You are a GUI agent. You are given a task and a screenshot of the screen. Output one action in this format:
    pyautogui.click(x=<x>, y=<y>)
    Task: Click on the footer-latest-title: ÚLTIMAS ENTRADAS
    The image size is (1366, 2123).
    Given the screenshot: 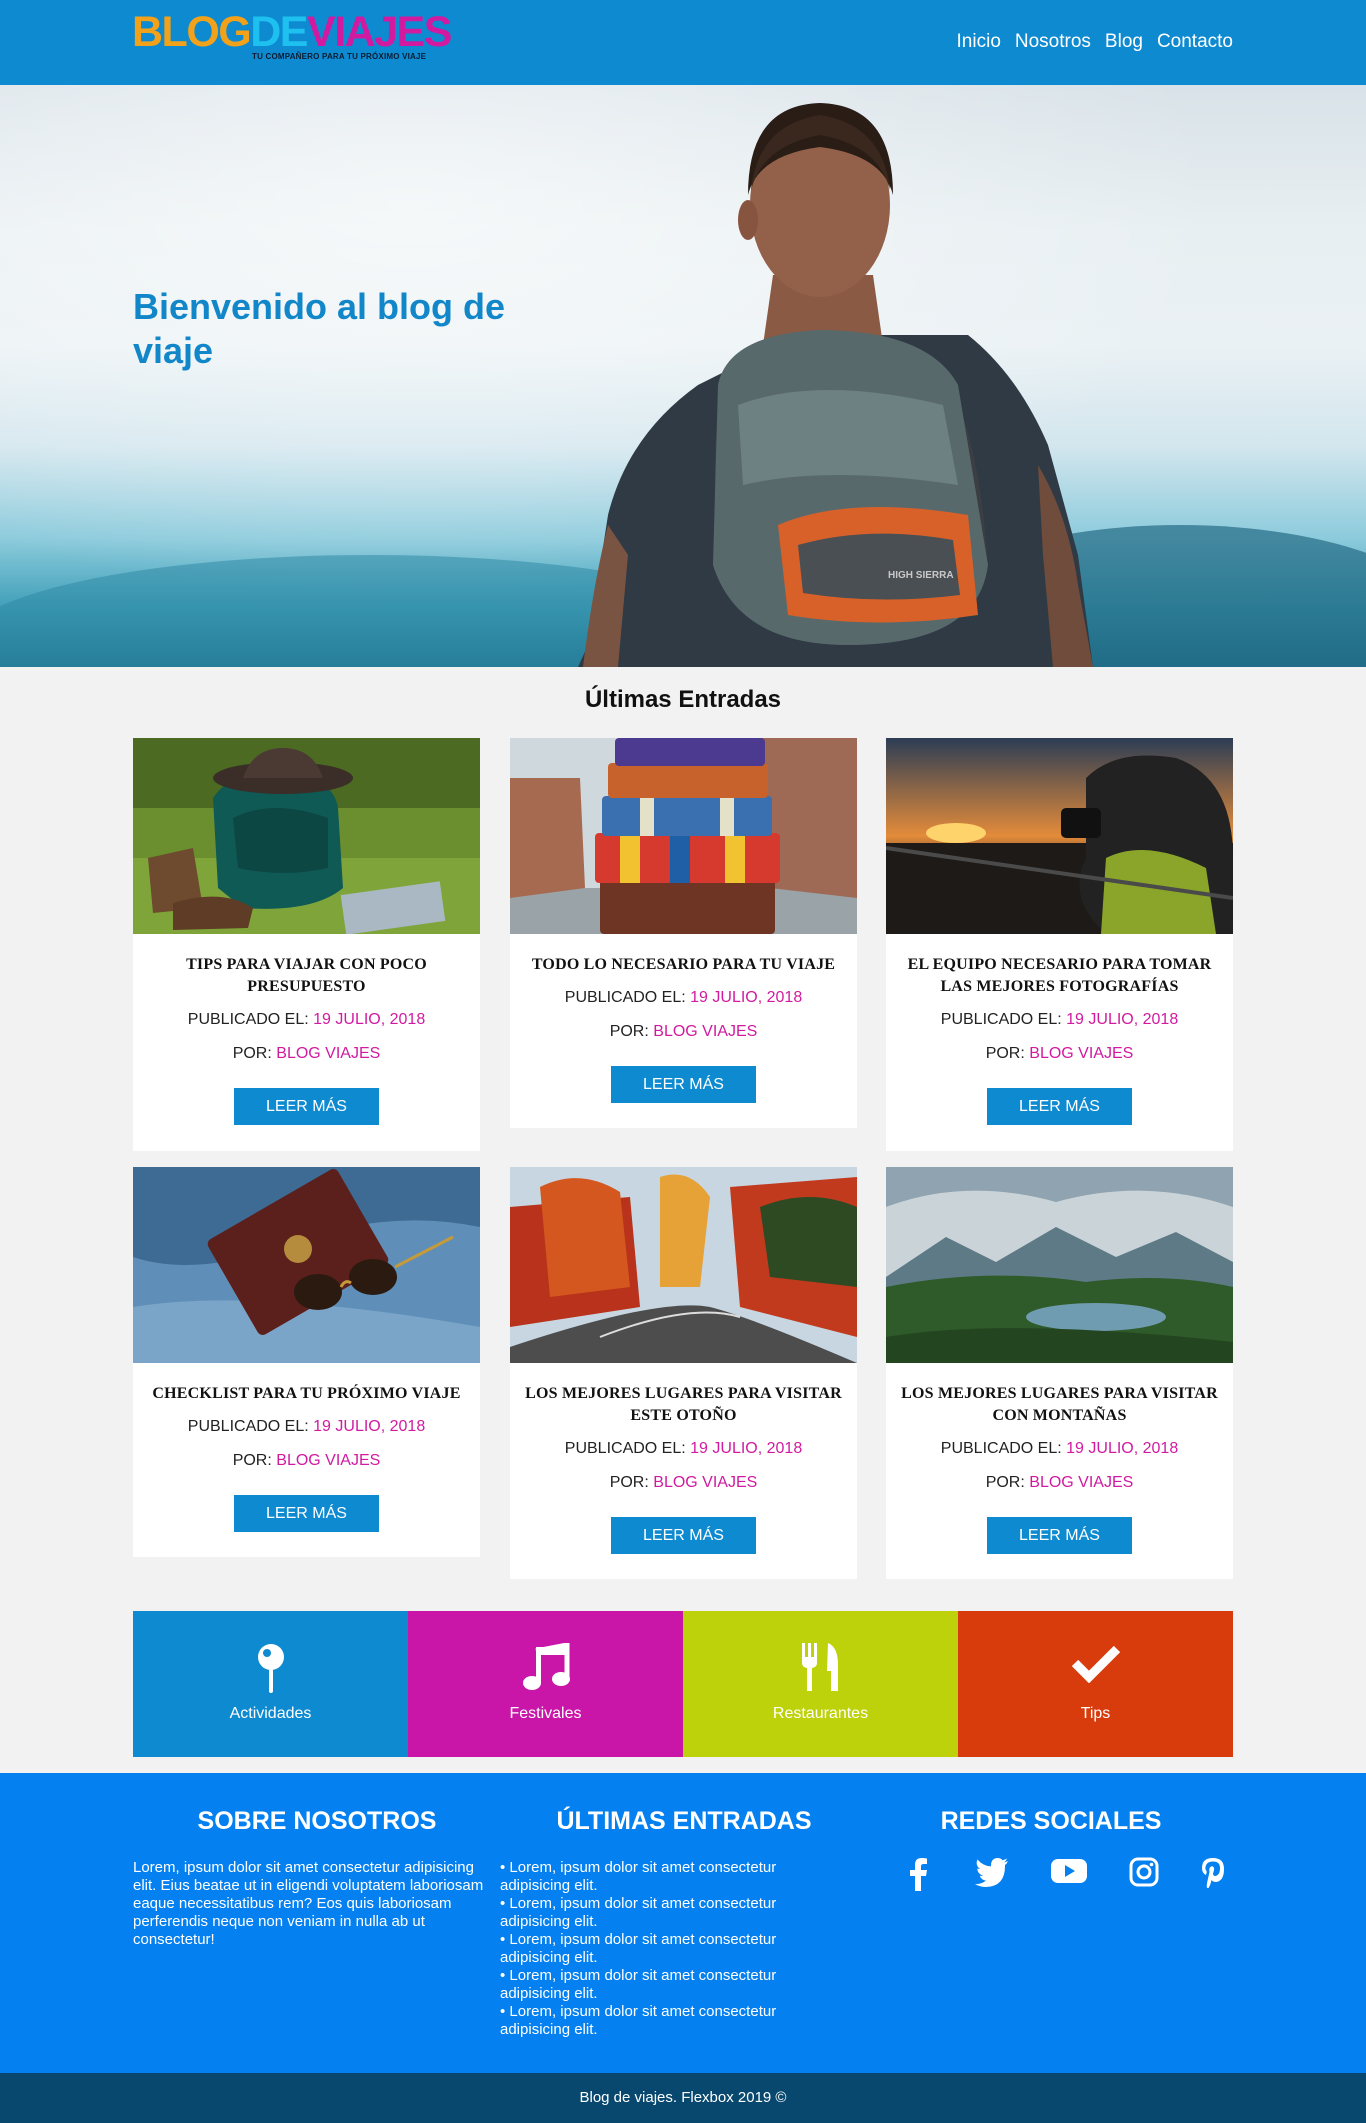 What is the action you would take?
    pyautogui.click(x=684, y=1821)
    